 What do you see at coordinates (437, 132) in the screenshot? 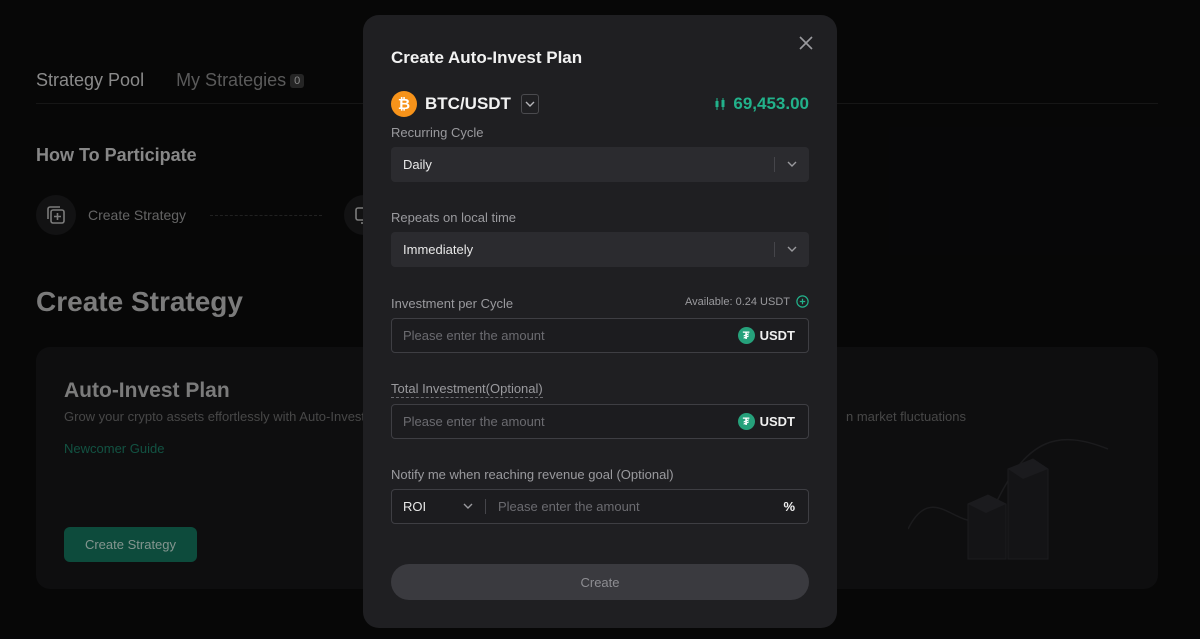
I see `recurring-cycle-label: Recurring Cycle` at bounding box center [437, 132].